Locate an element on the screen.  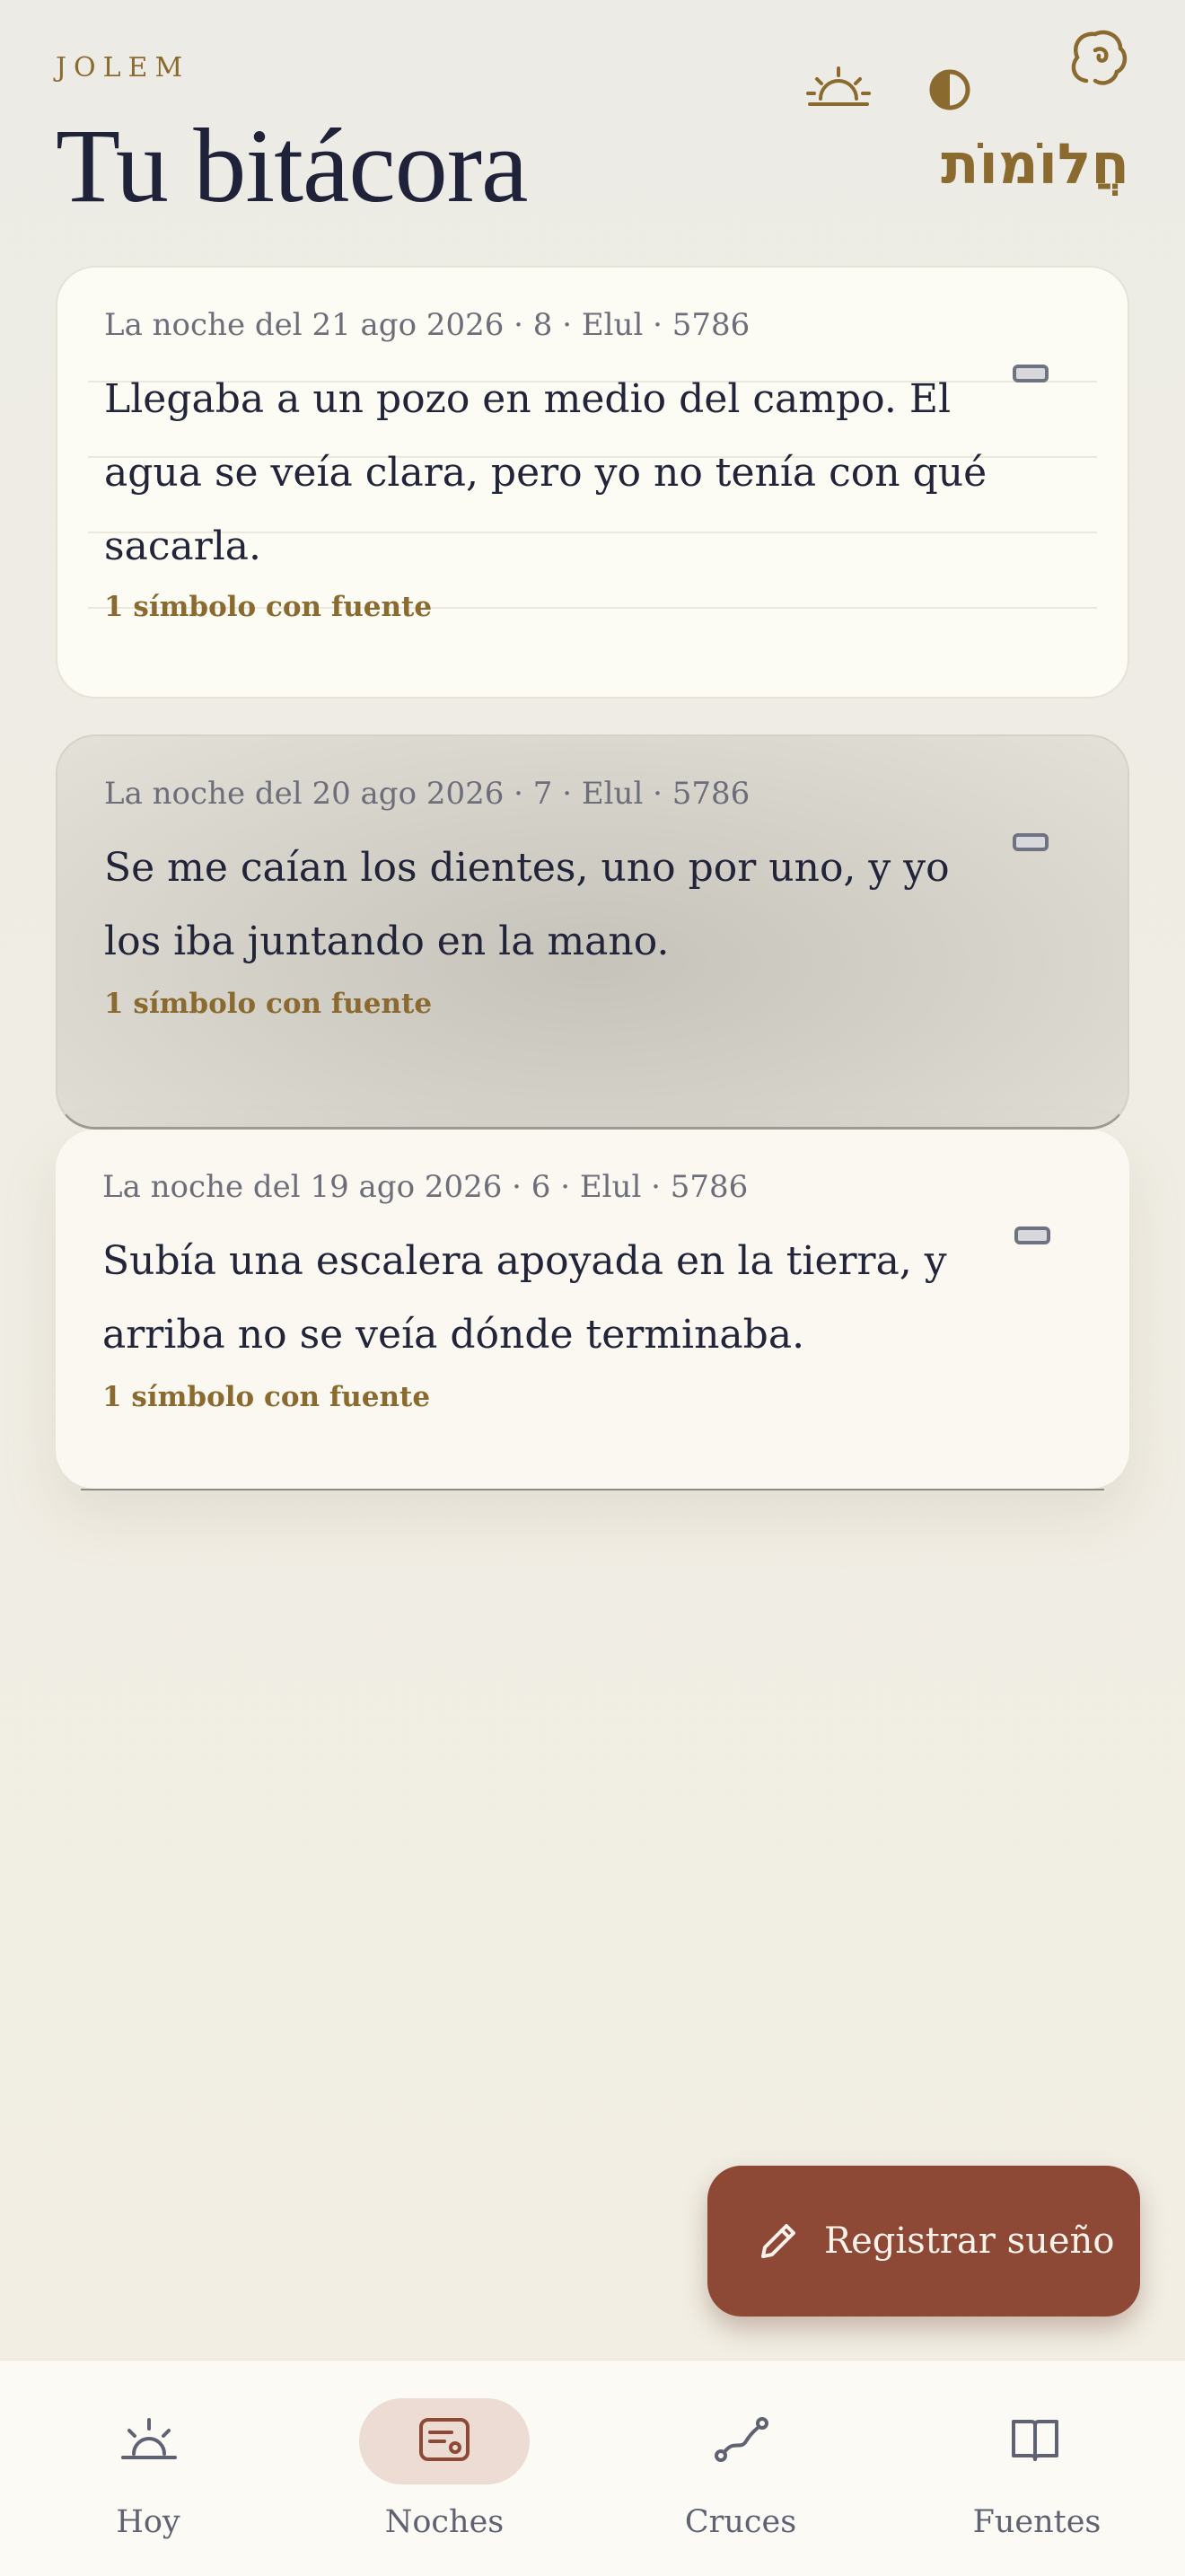
nav-item-noches: Noches is located at coordinates (444, 2468).